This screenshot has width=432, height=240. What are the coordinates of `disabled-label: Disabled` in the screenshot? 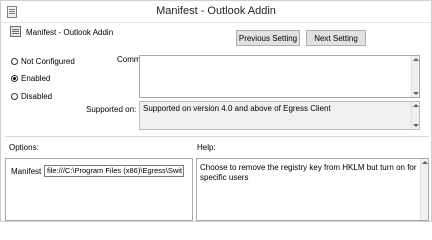 It's located at (36, 96).